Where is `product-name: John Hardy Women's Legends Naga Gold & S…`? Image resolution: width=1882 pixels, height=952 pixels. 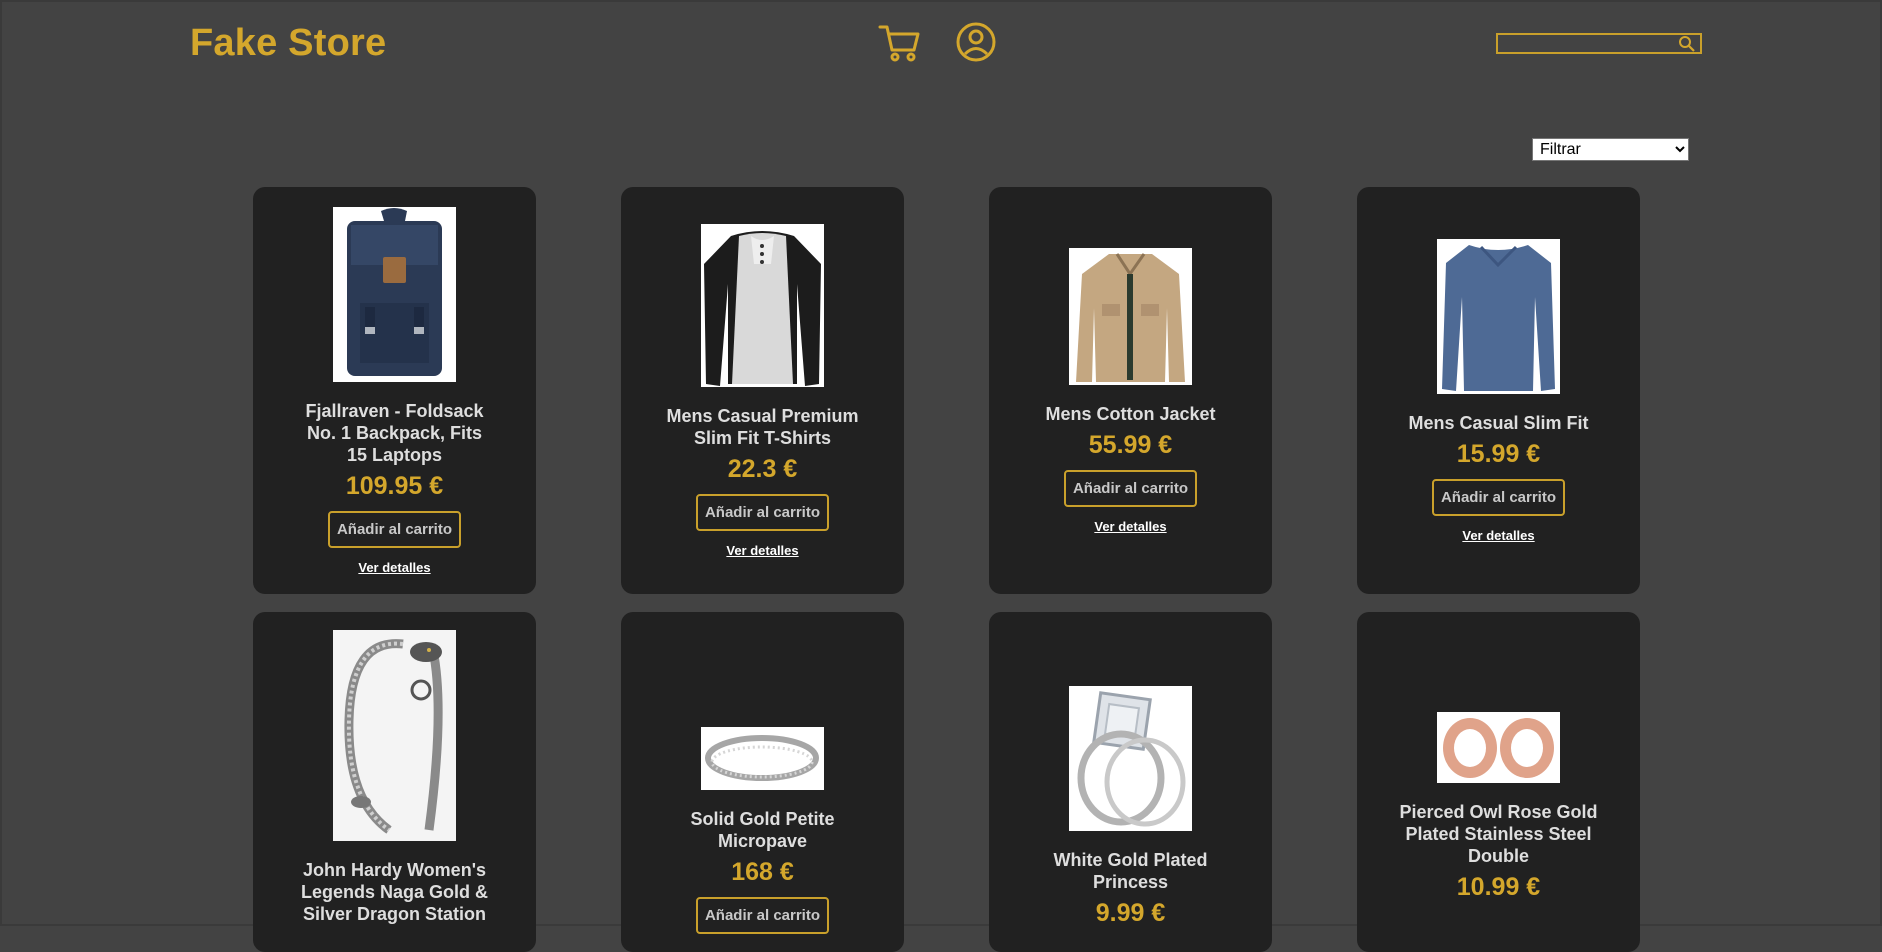 product-name: John Hardy Women's Legends Naga Gold & S… is located at coordinates (394, 892).